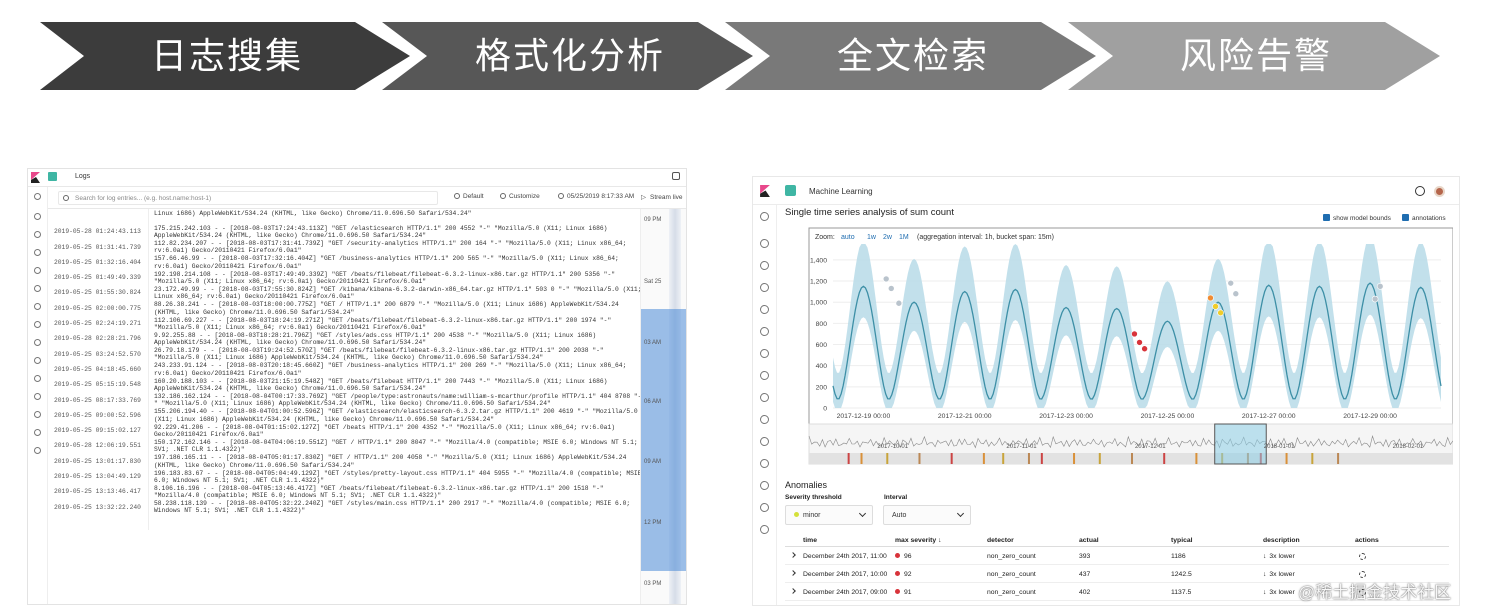 Image resolution: width=1512 pixels, height=615 pixels. I want to click on anomaly-marker-major, so click(1210, 298).